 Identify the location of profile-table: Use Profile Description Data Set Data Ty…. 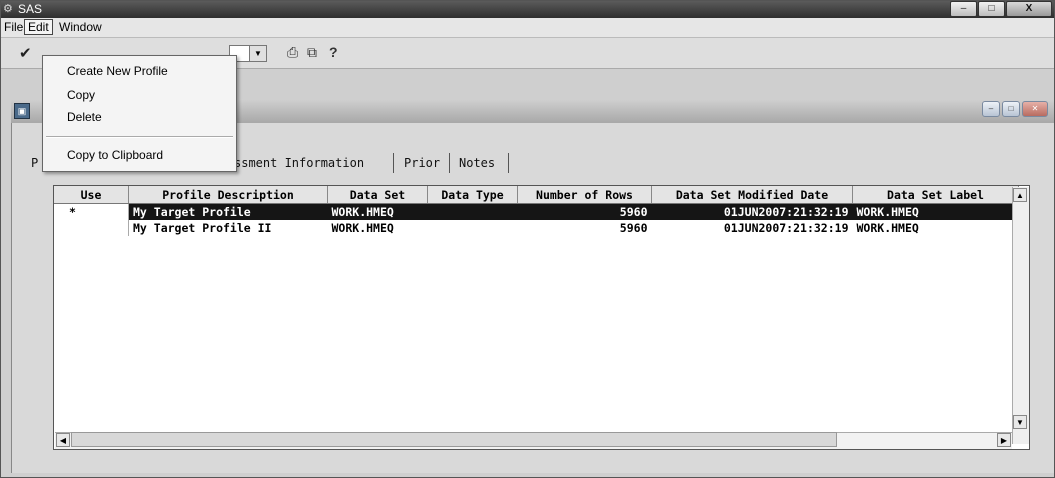
(536, 211).